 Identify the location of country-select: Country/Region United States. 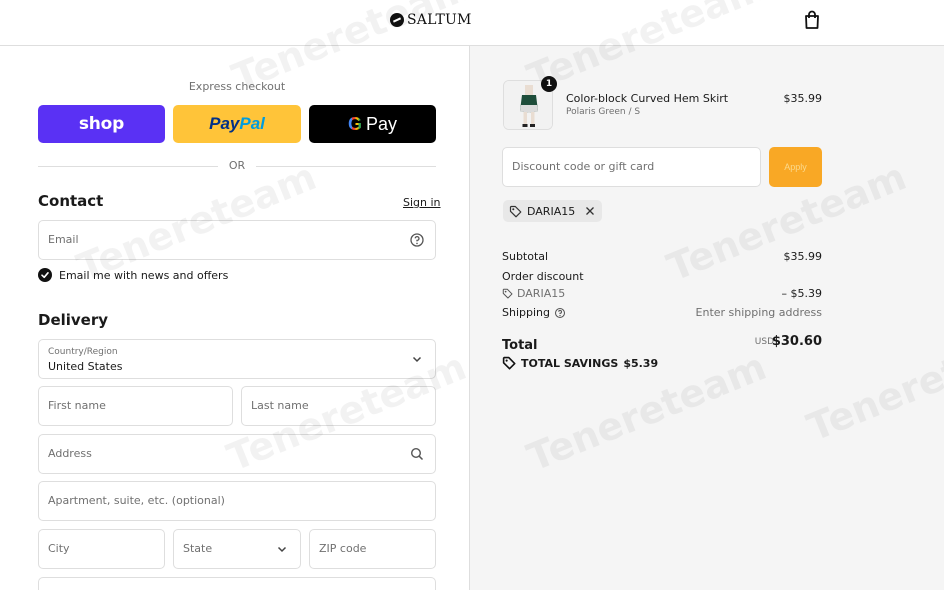
(237, 359).